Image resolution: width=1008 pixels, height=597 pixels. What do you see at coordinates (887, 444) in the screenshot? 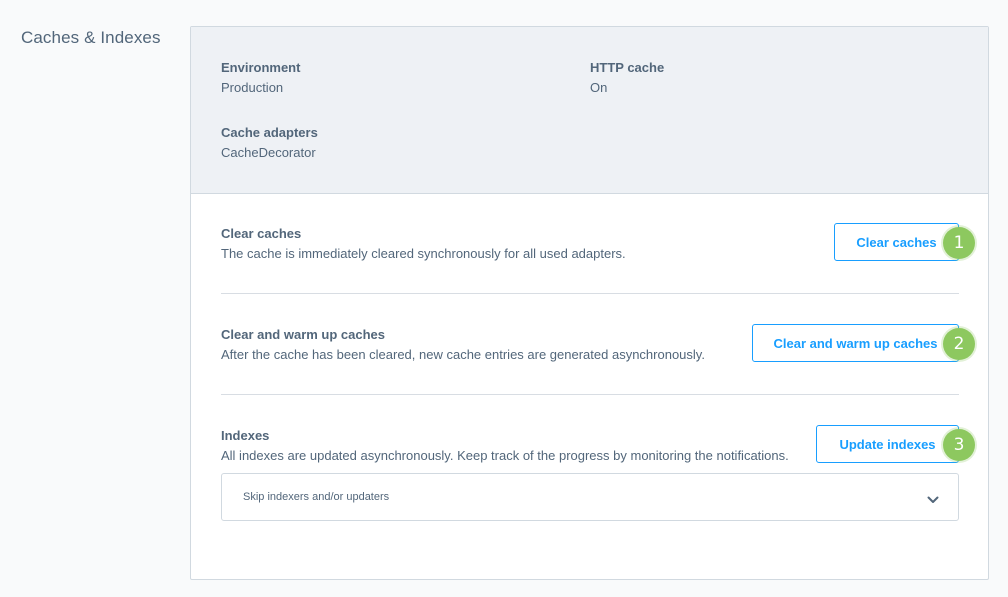
I see `update-indexes-button: Update indexes` at bounding box center [887, 444].